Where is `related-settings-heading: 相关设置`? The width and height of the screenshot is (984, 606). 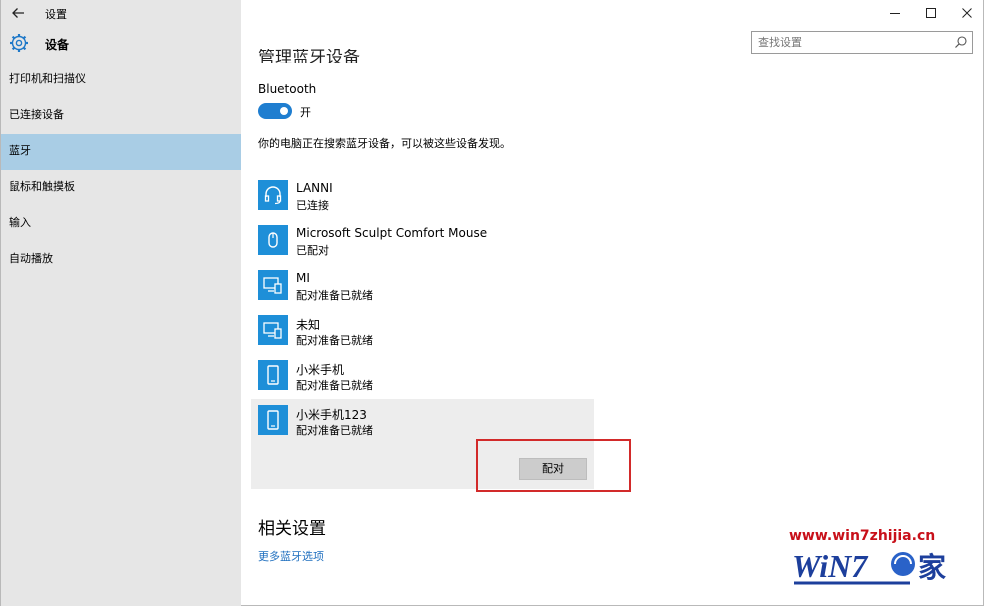 related-settings-heading: 相关设置 is located at coordinates (292, 529).